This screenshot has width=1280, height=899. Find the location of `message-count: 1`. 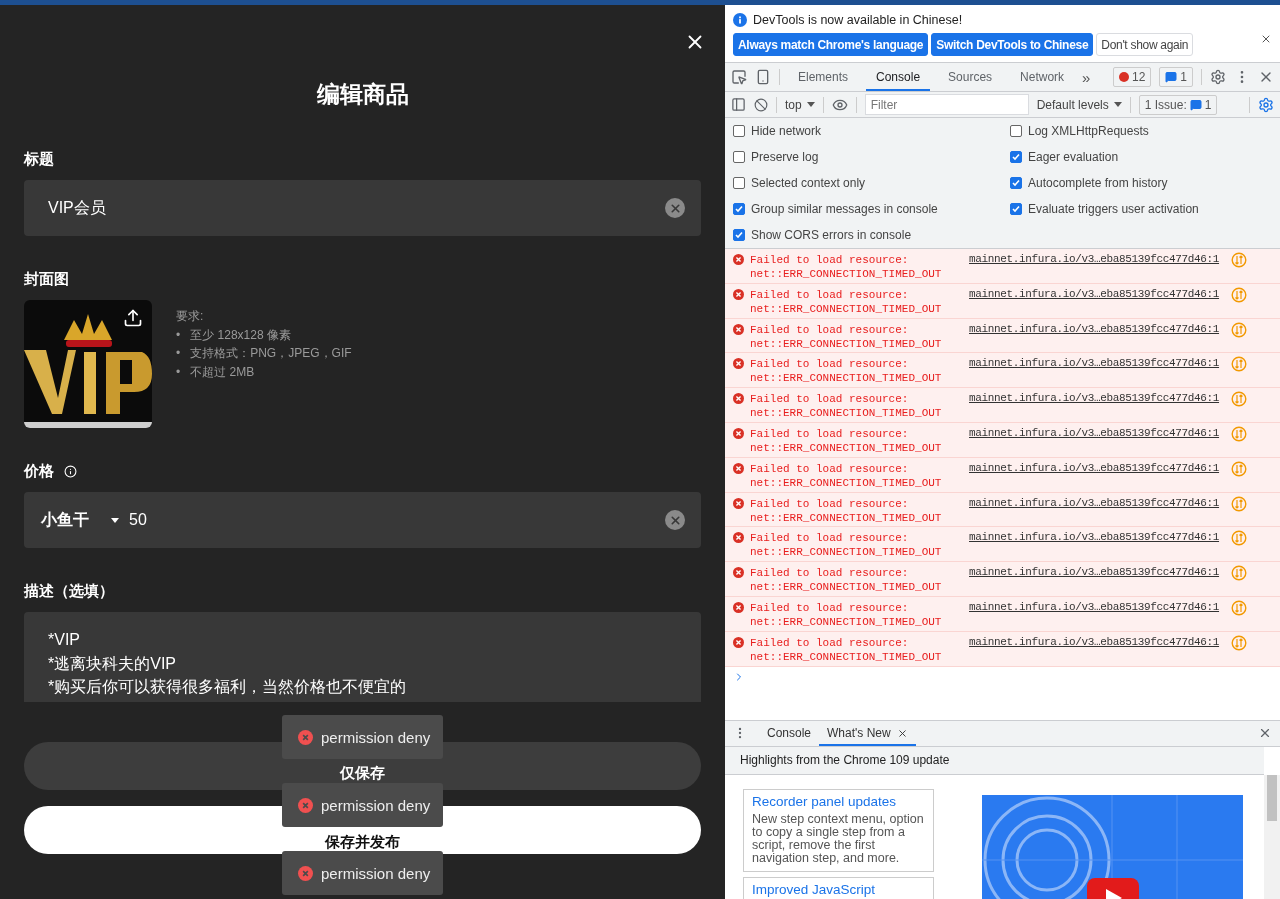

message-count: 1 is located at coordinates (1176, 77).